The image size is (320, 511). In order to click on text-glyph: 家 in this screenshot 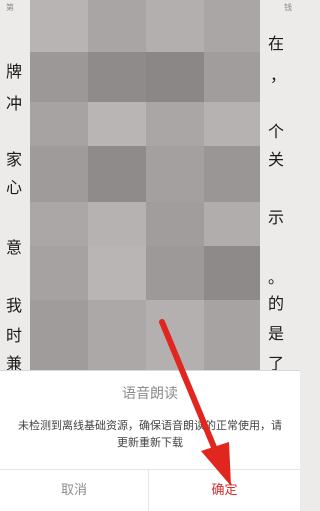, I will do `click(14, 159)`.